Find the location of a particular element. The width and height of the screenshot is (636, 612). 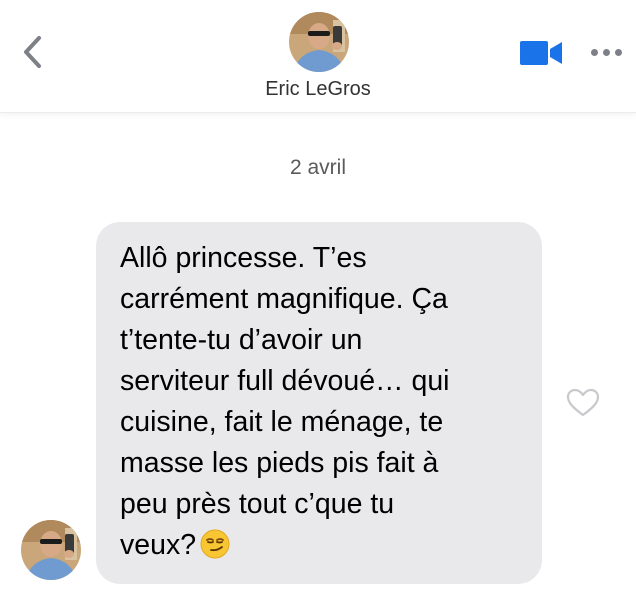

like-message-button is located at coordinates (583, 403).